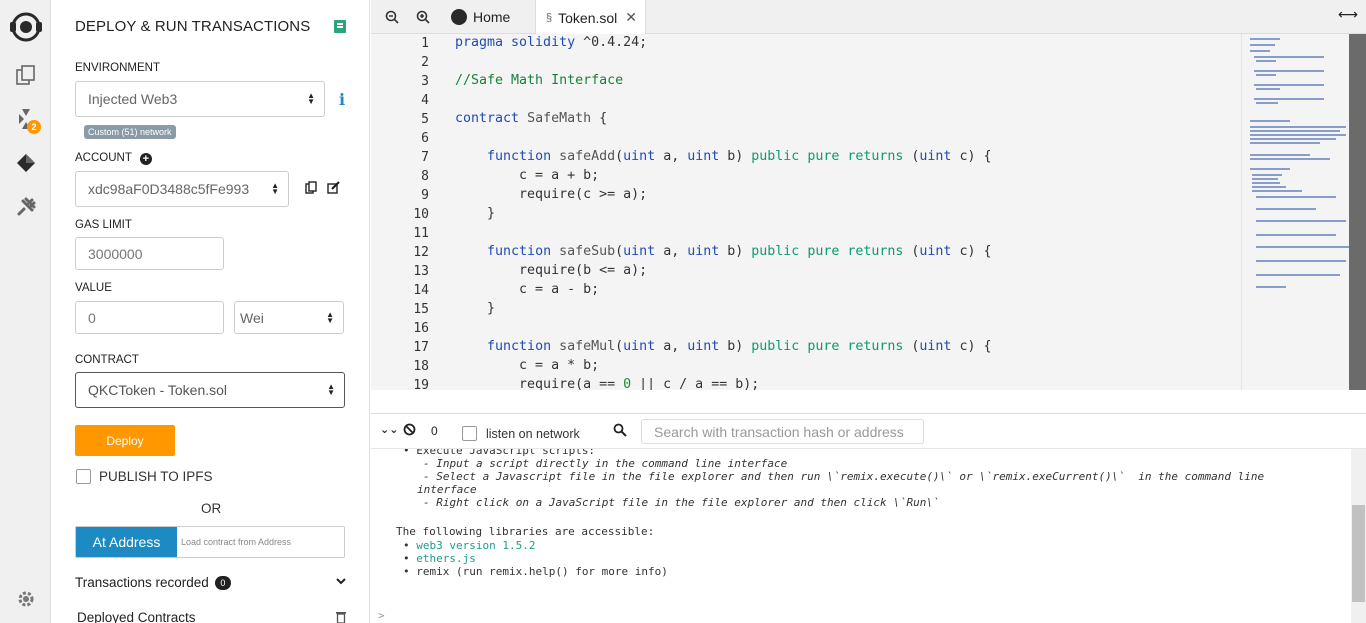  Describe the element at coordinates (1357, 212) in the screenshot. I see `editor-scrollbar` at that location.